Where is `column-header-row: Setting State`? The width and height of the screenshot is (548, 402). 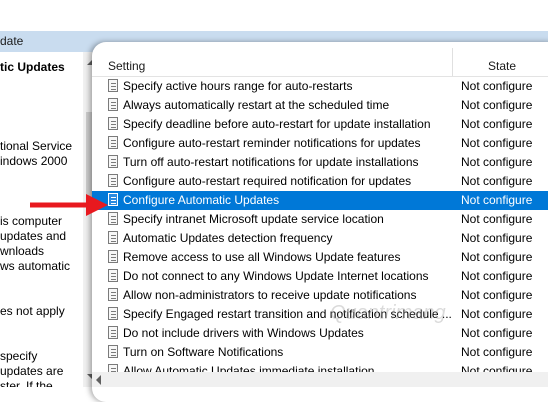
column-header-row: Setting State is located at coordinates (320, 59).